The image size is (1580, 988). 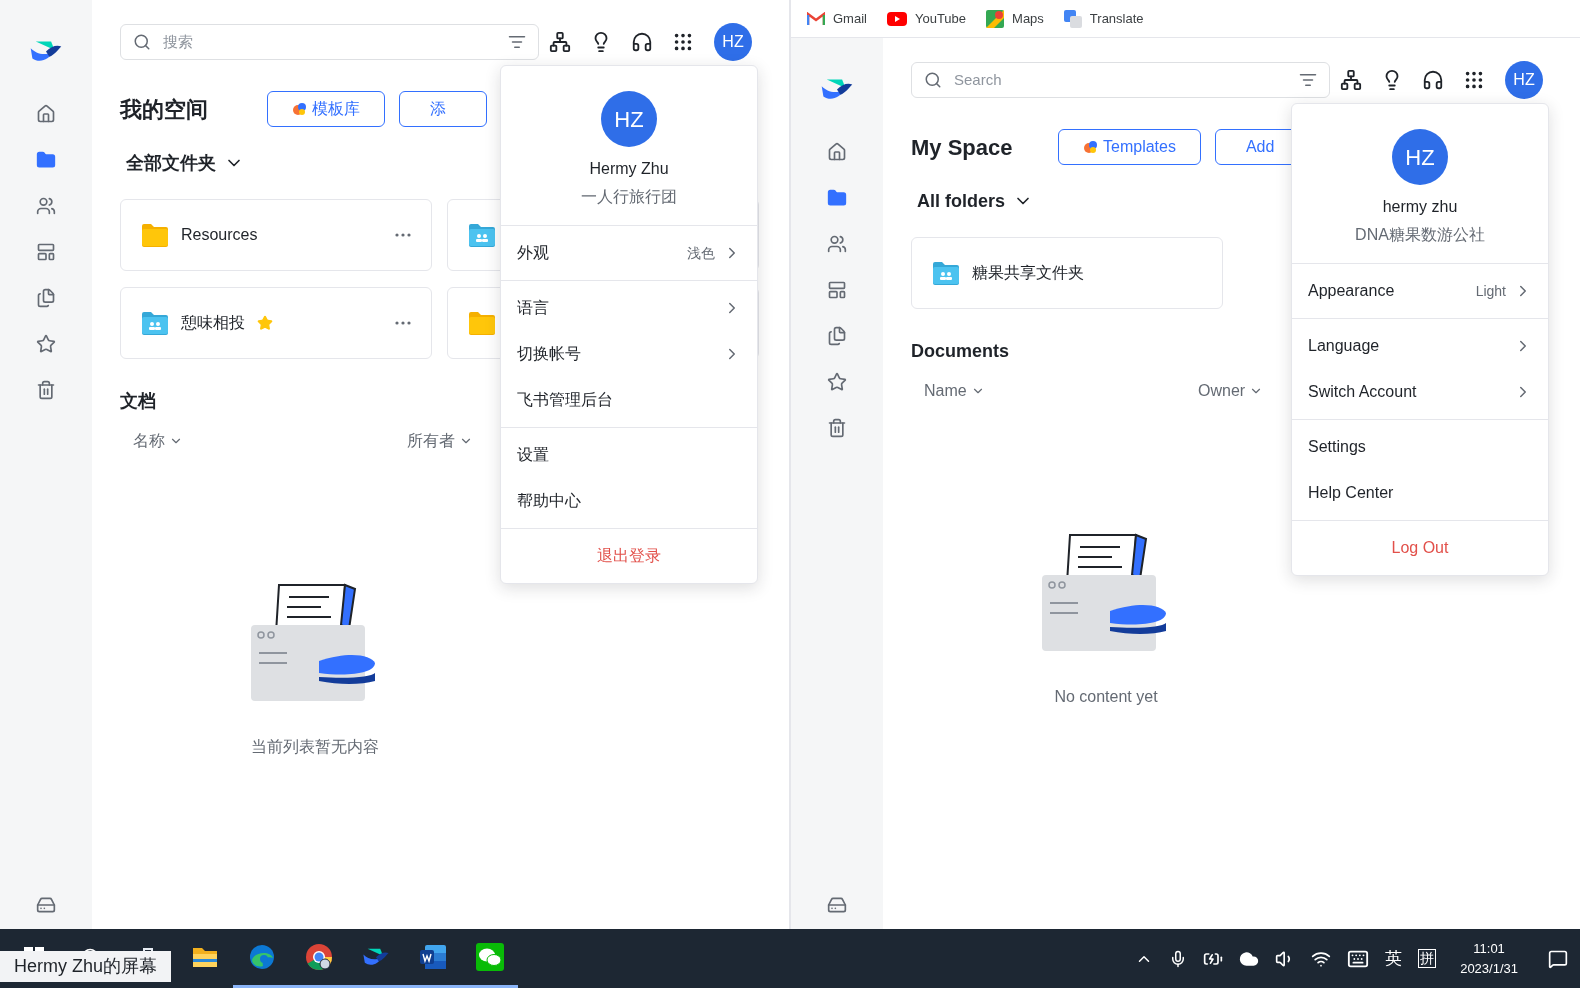 What do you see at coordinates (326, 109) in the screenshot?
I see `templates-button: 模板库` at bounding box center [326, 109].